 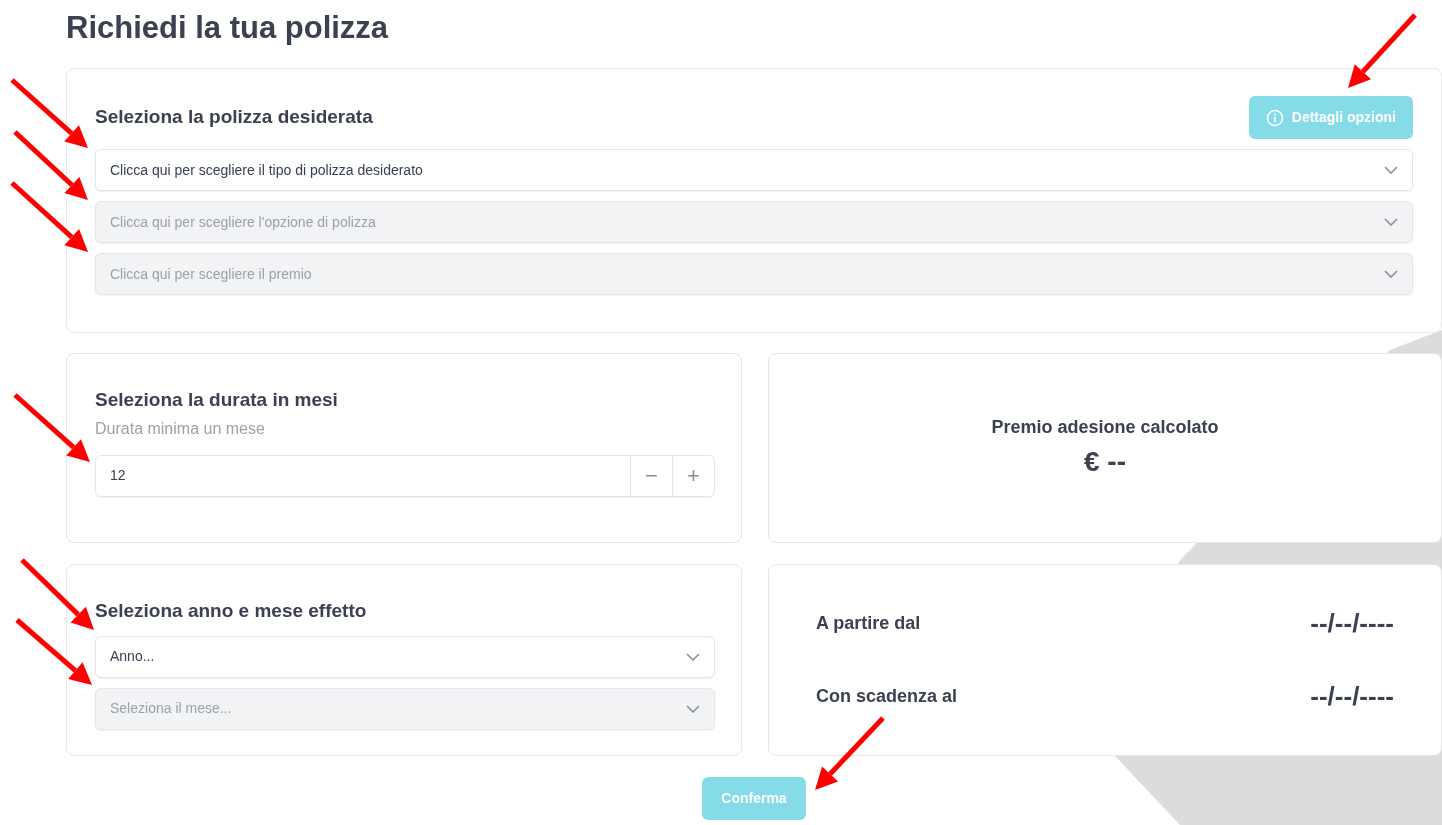 What do you see at coordinates (754, 170) in the screenshot?
I see `dropdown-field: Clicca qui per scegliere il tipo di polizza desiderato` at bounding box center [754, 170].